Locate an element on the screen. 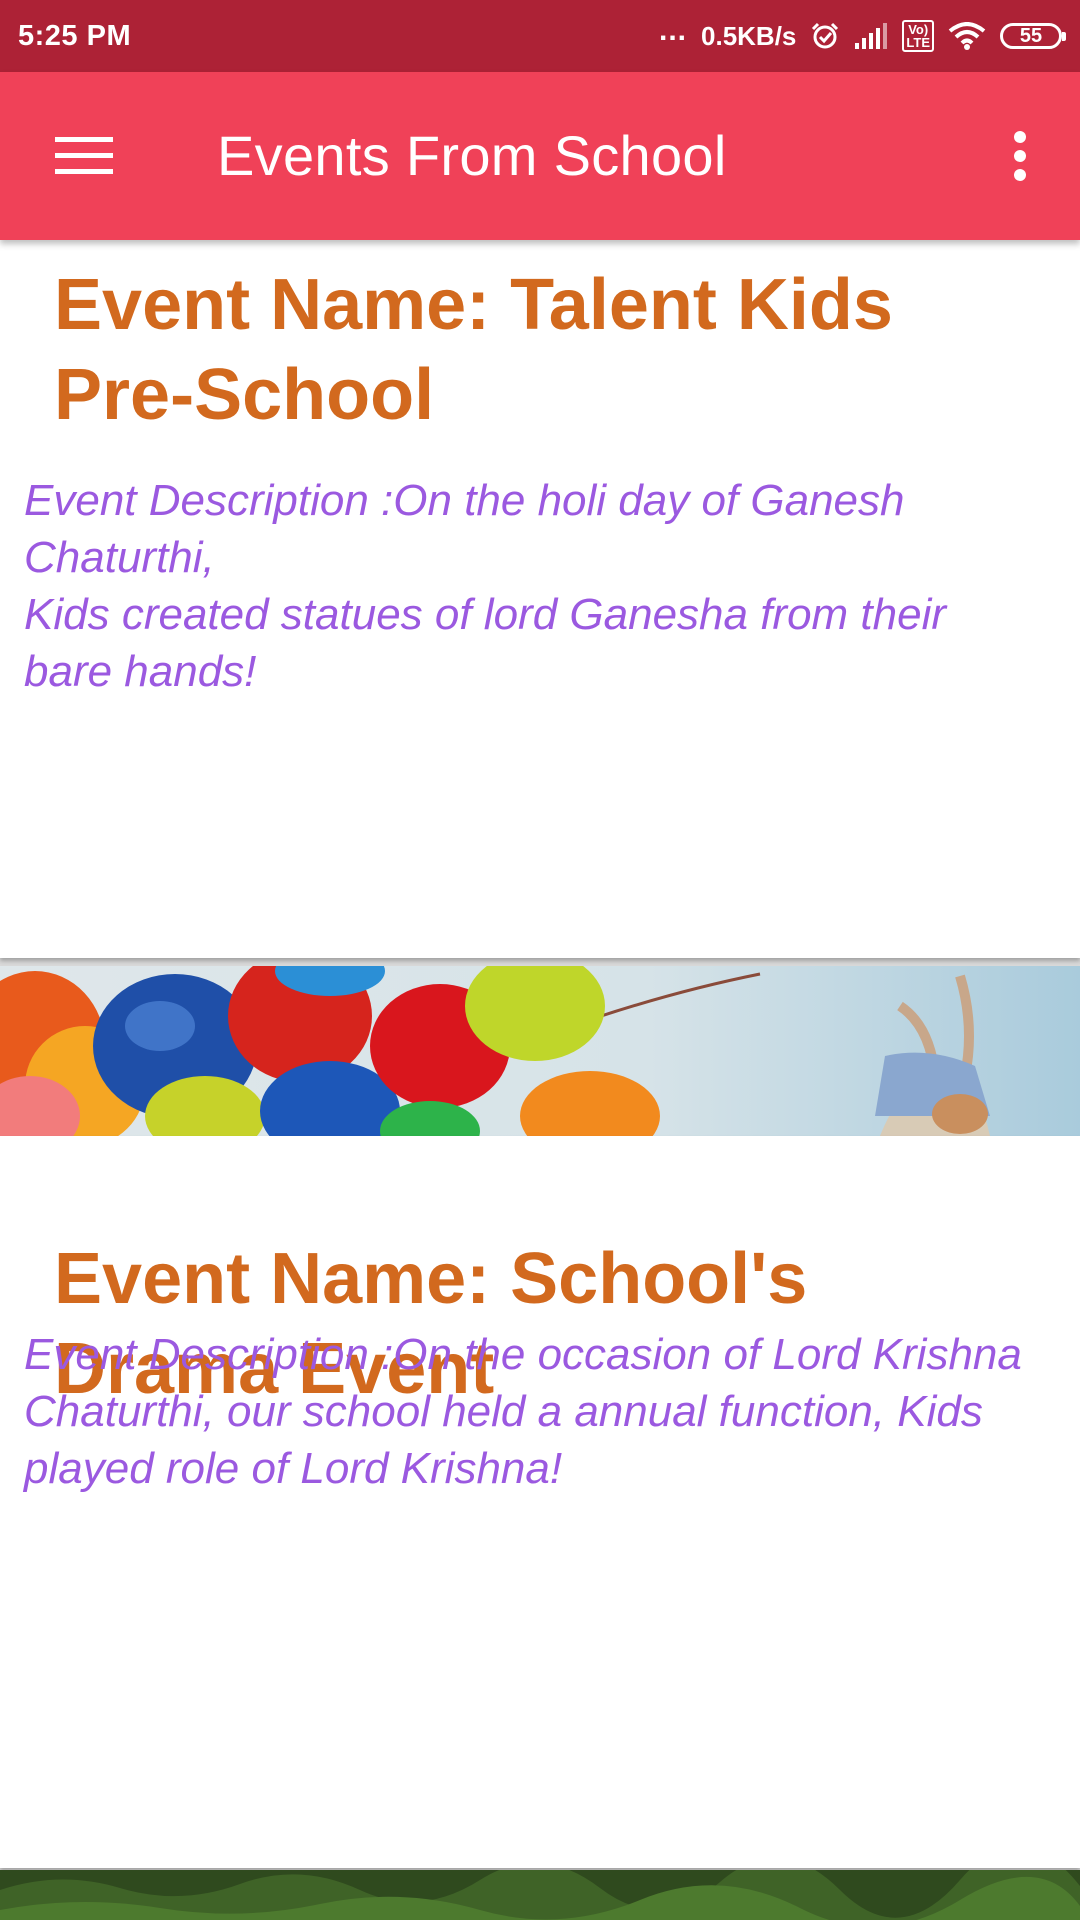  more-vert-icon is located at coordinates (1020, 156).